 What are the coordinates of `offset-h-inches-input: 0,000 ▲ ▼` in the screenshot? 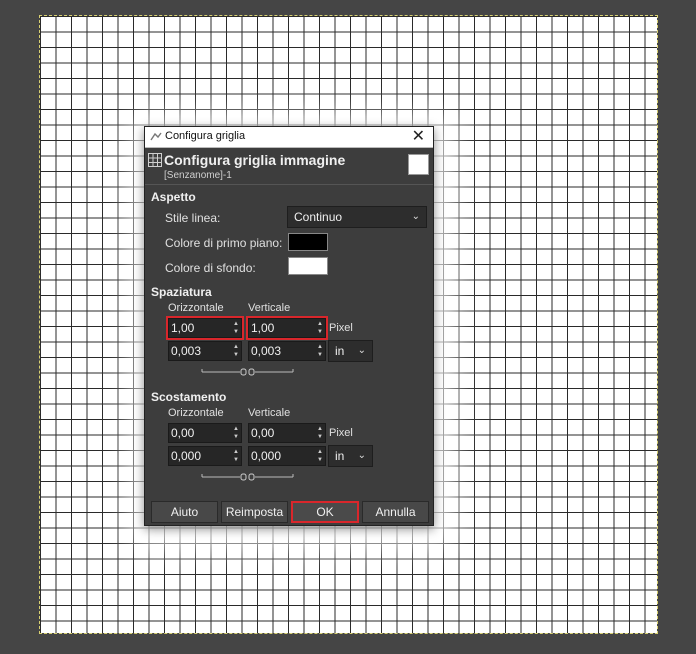 It's located at (205, 456).